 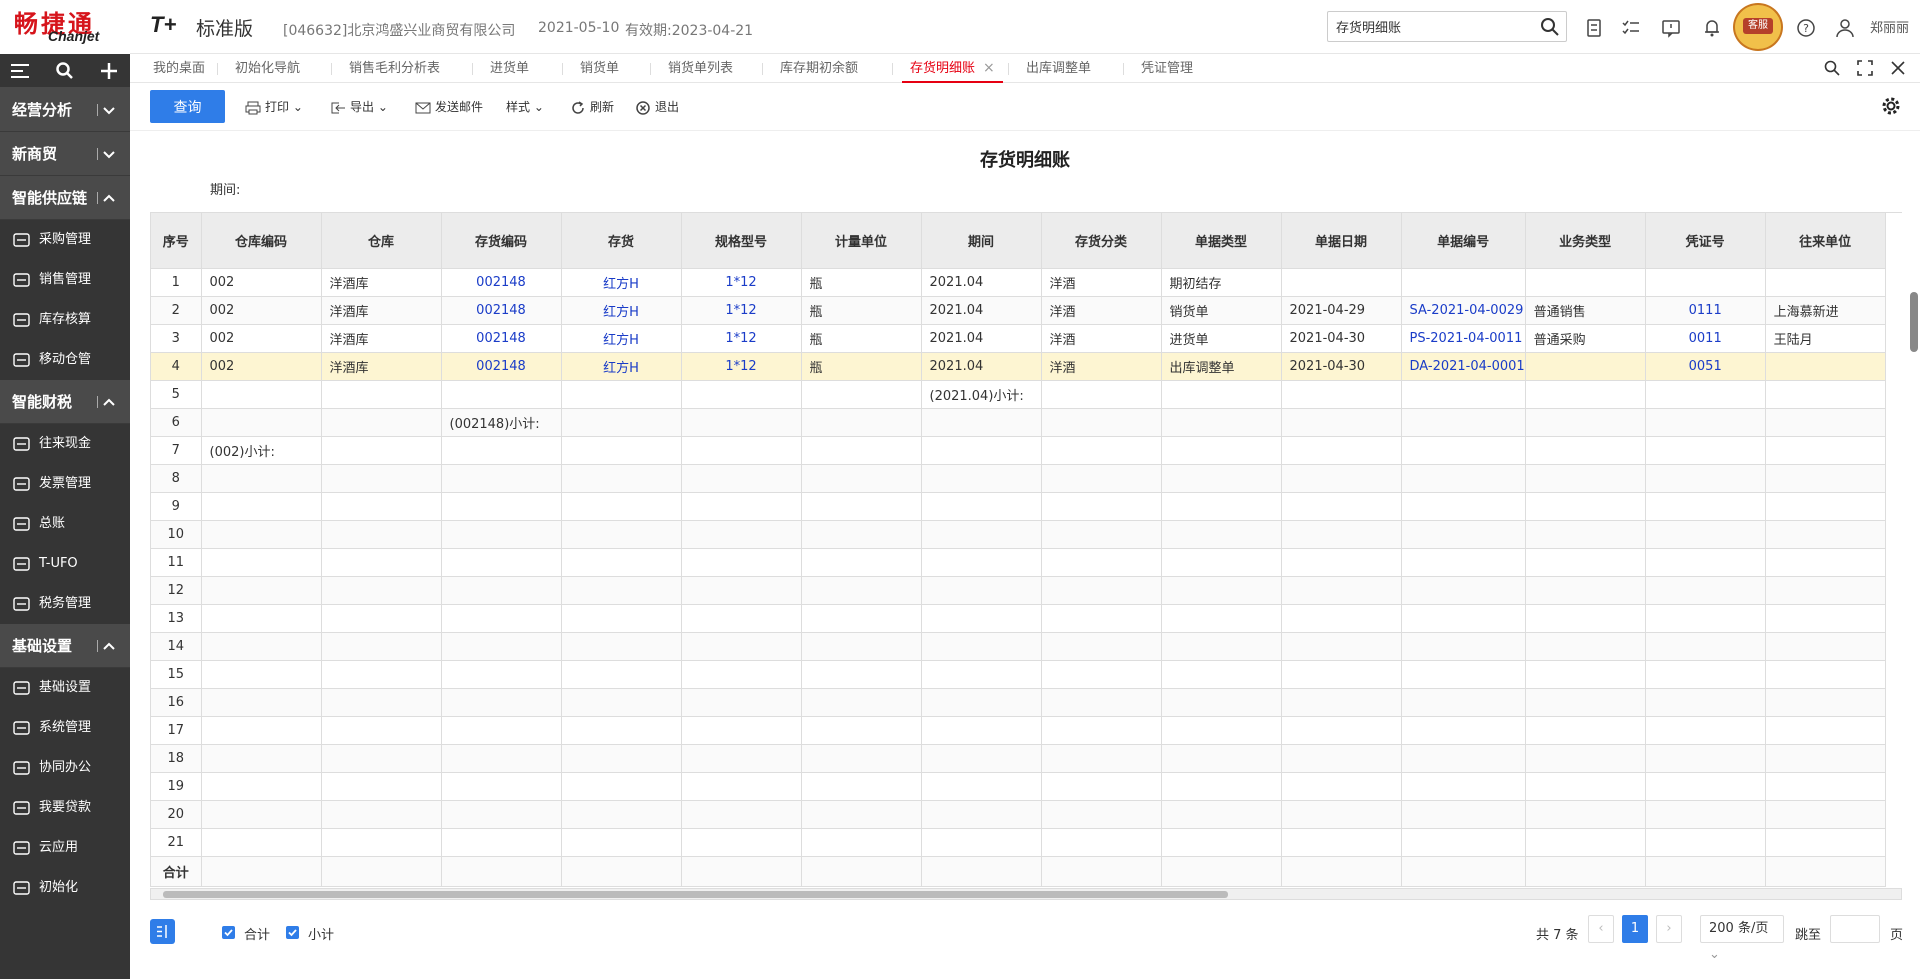 I want to click on table-cell: PS-2021-04-0011, so click(x=1463, y=338).